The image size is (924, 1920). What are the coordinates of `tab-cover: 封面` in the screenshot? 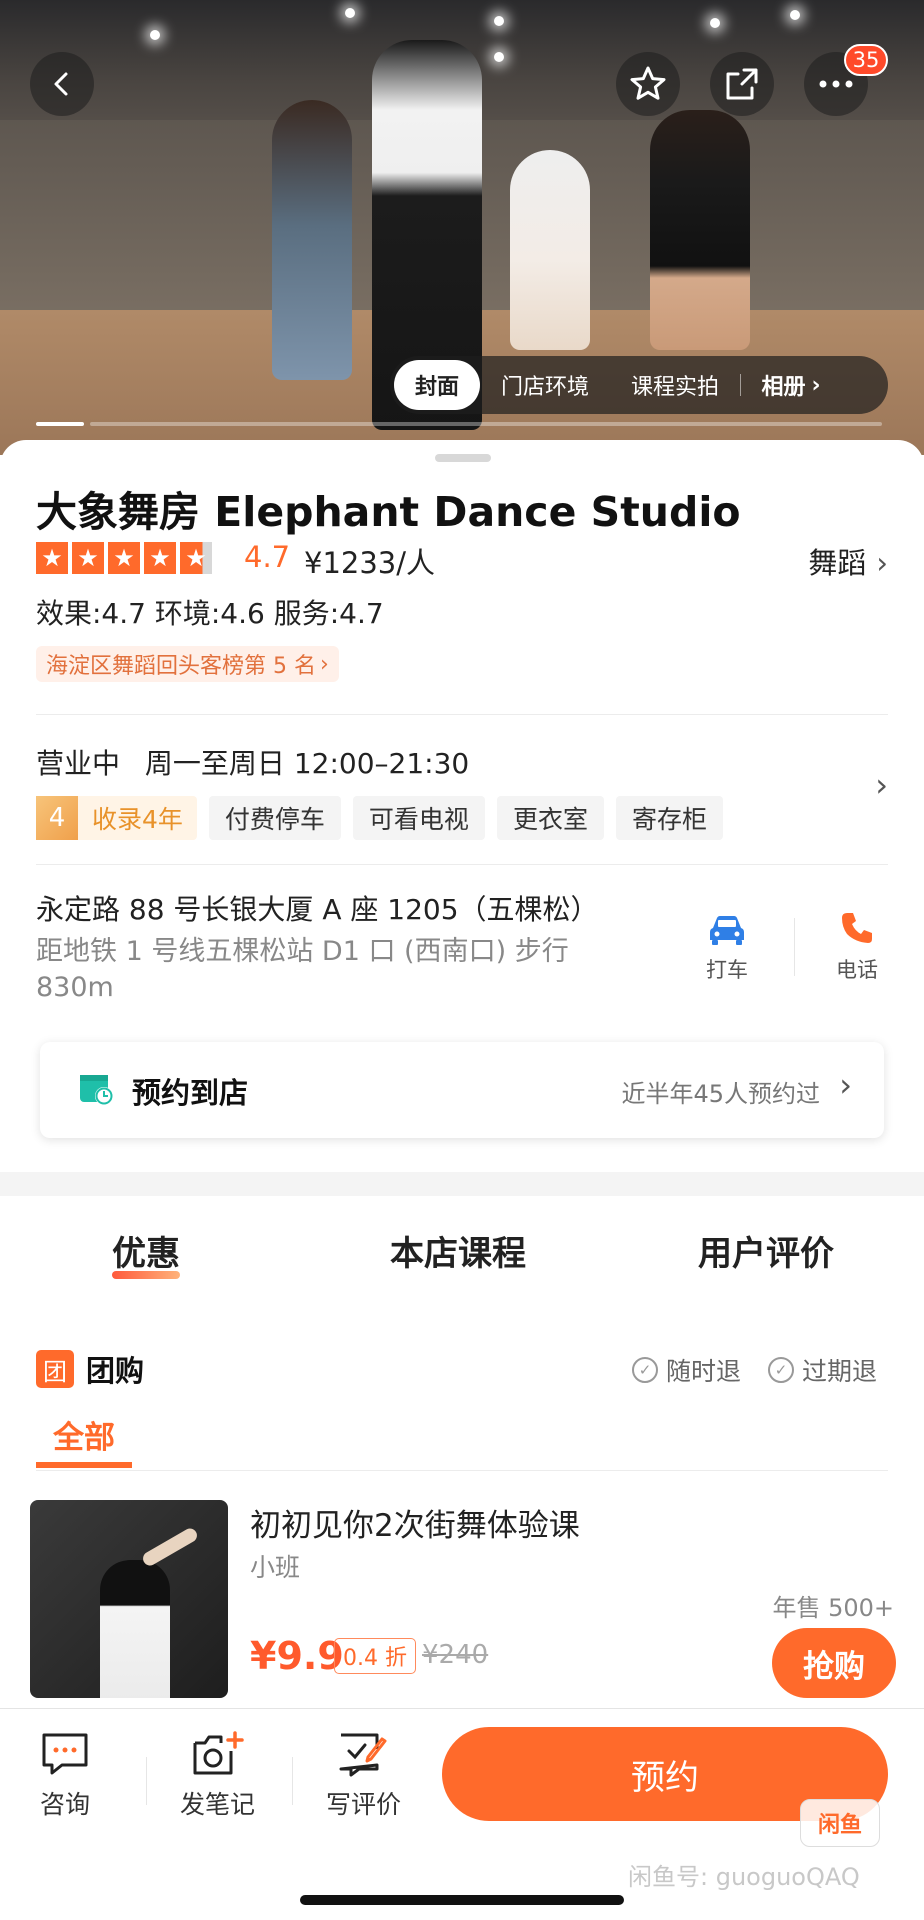 It's located at (437, 385).